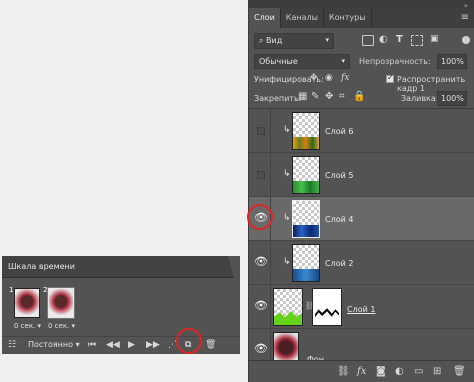 The image size is (474, 382). I want to click on play-icon: ▶, so click(131, 345).